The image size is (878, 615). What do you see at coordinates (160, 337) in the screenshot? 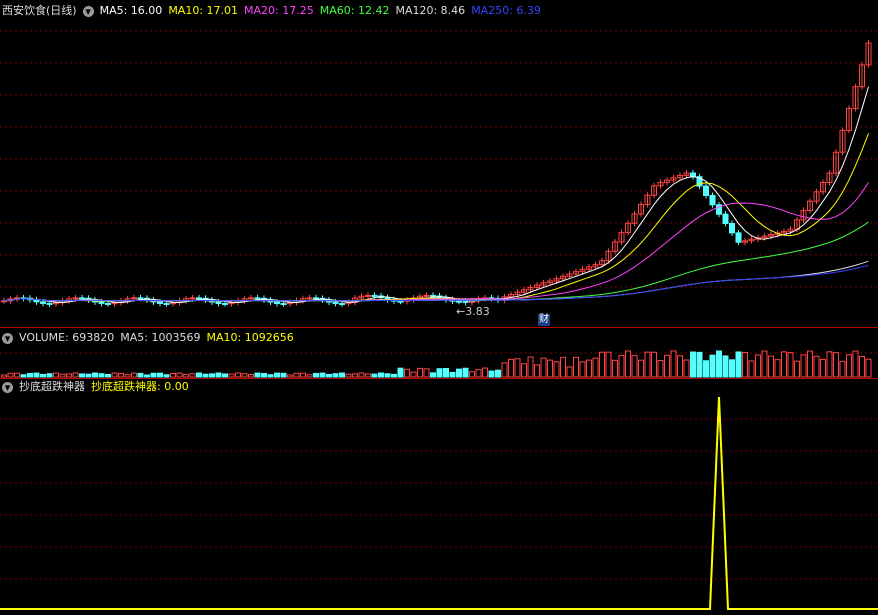
I see `volume-ma5-label: MA5: 1003569` at bounding box center [160, 337].